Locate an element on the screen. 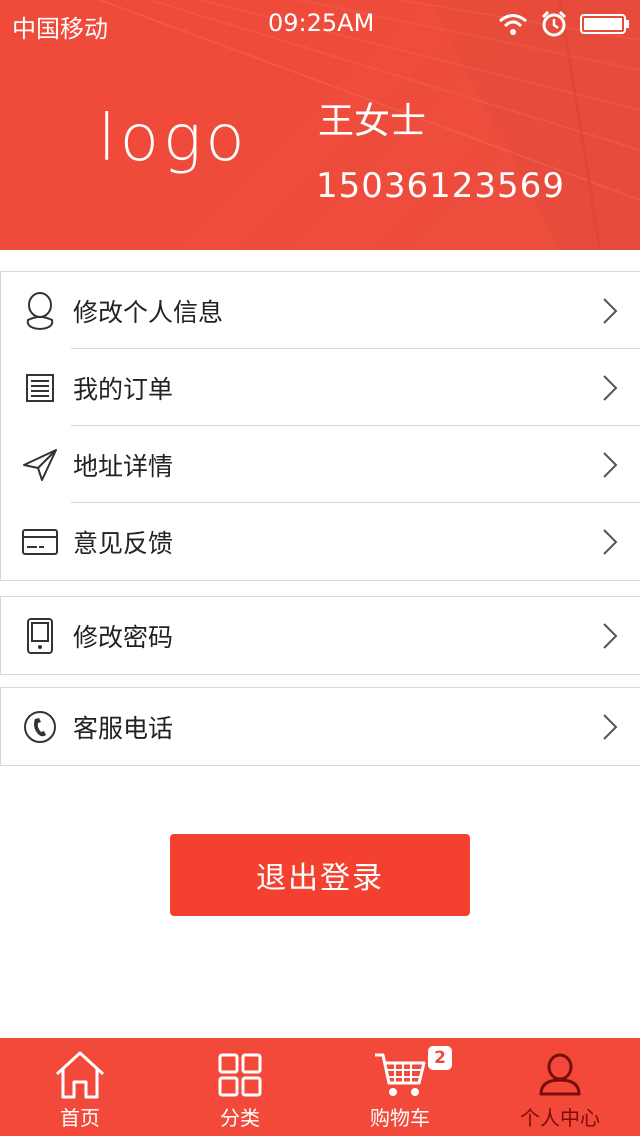  tab-label: 分类 is located at coordinates (240, 1118).